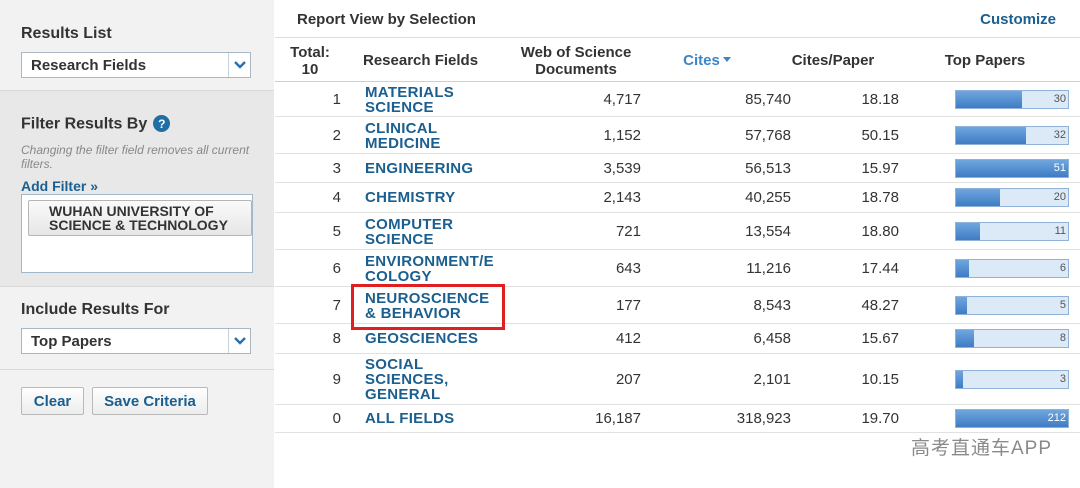 The image size is (1080, 488). I want to click on top-papers-bar: 11, so click(1012, 231).